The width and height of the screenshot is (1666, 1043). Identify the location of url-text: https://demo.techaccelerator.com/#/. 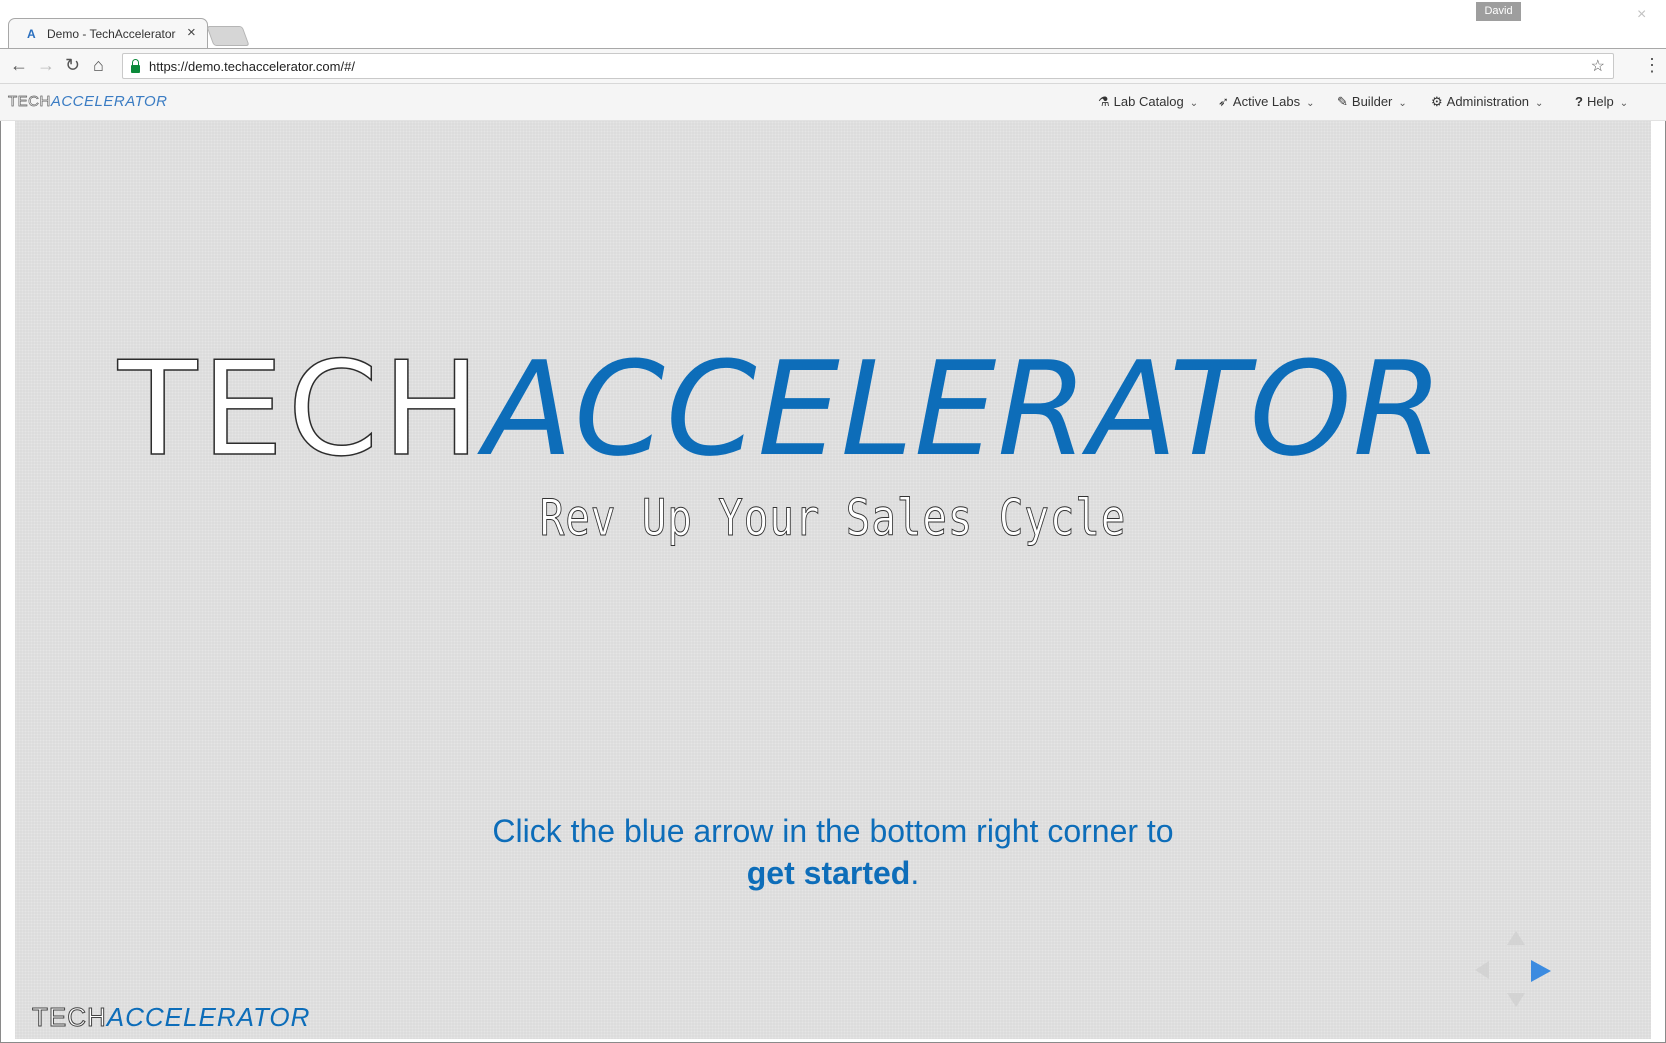
(252, 66).